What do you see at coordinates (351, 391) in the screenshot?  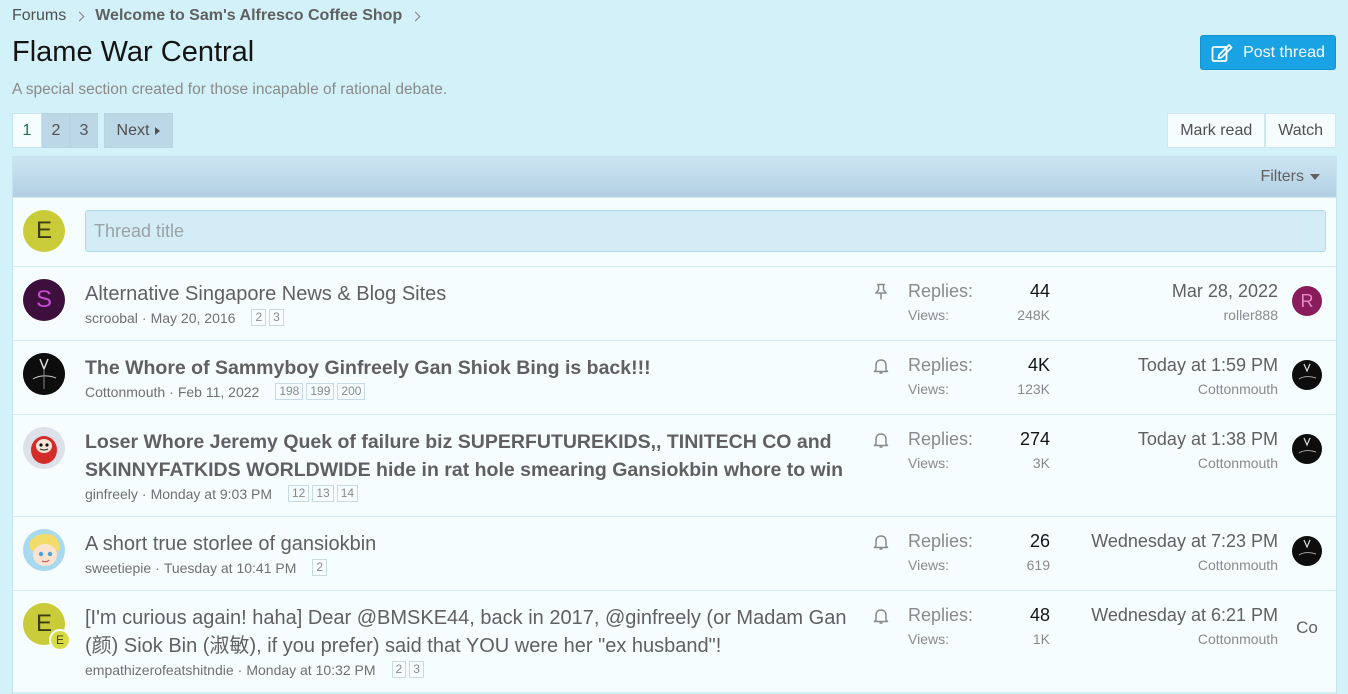 I see `thread-page-link: 200` at bounding box center [351, 391].